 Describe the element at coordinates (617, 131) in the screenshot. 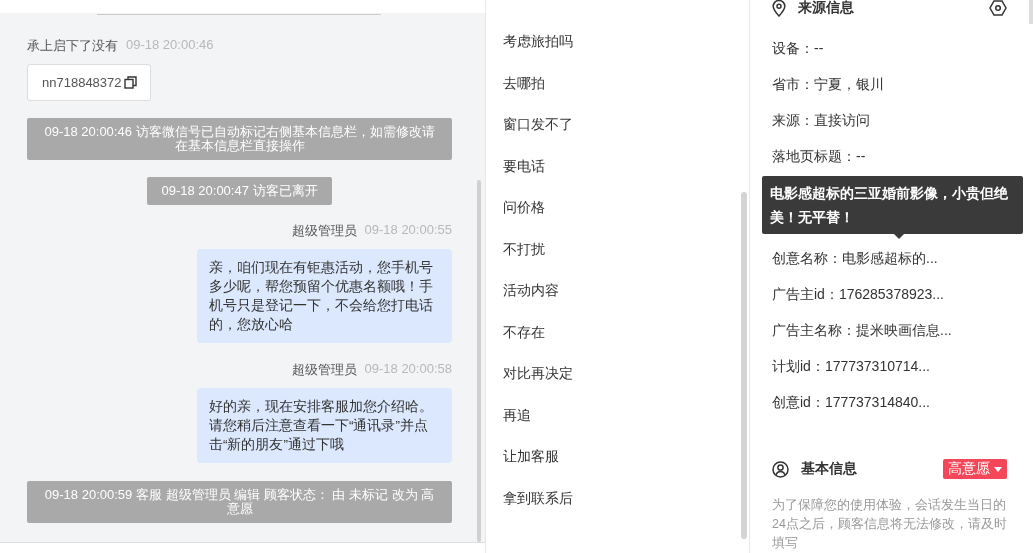

I see `quick-reply-item: 窗口发不了` at that location.